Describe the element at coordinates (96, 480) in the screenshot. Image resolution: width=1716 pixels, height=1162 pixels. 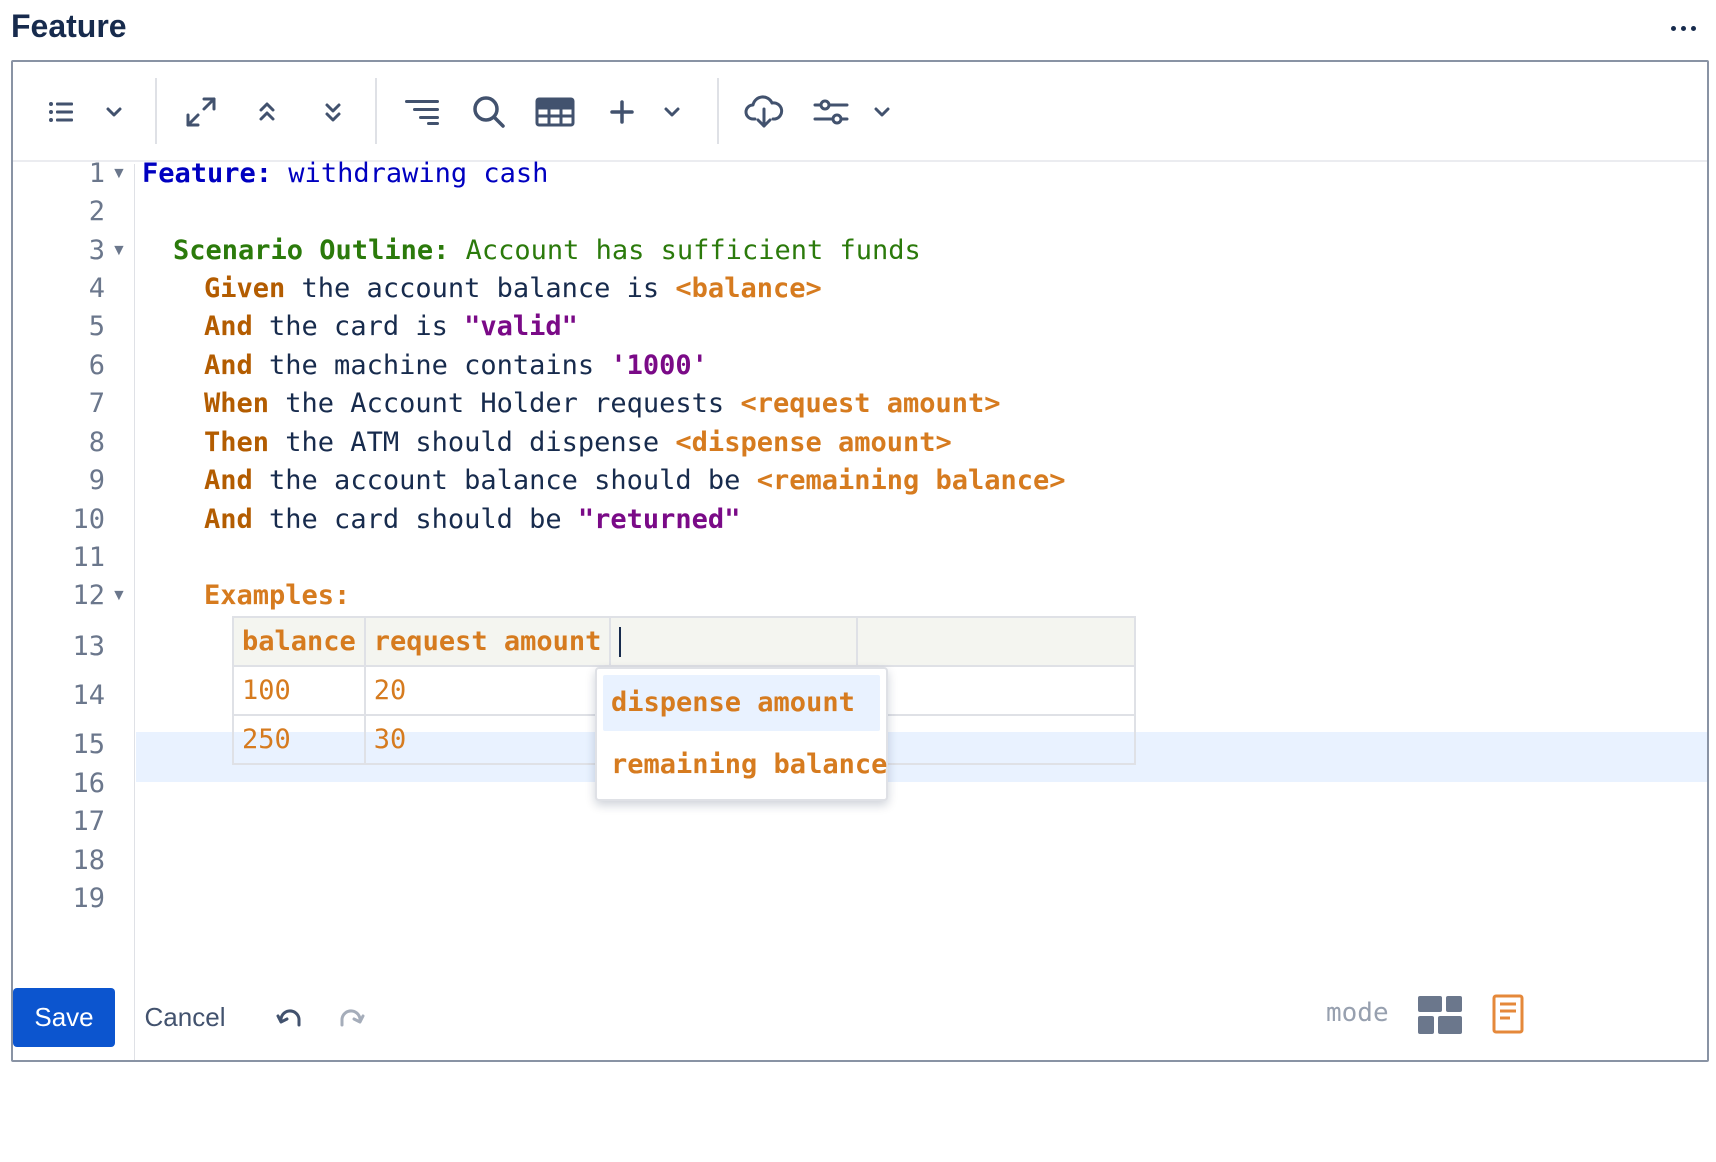
I see `line-number: 9` at that location.